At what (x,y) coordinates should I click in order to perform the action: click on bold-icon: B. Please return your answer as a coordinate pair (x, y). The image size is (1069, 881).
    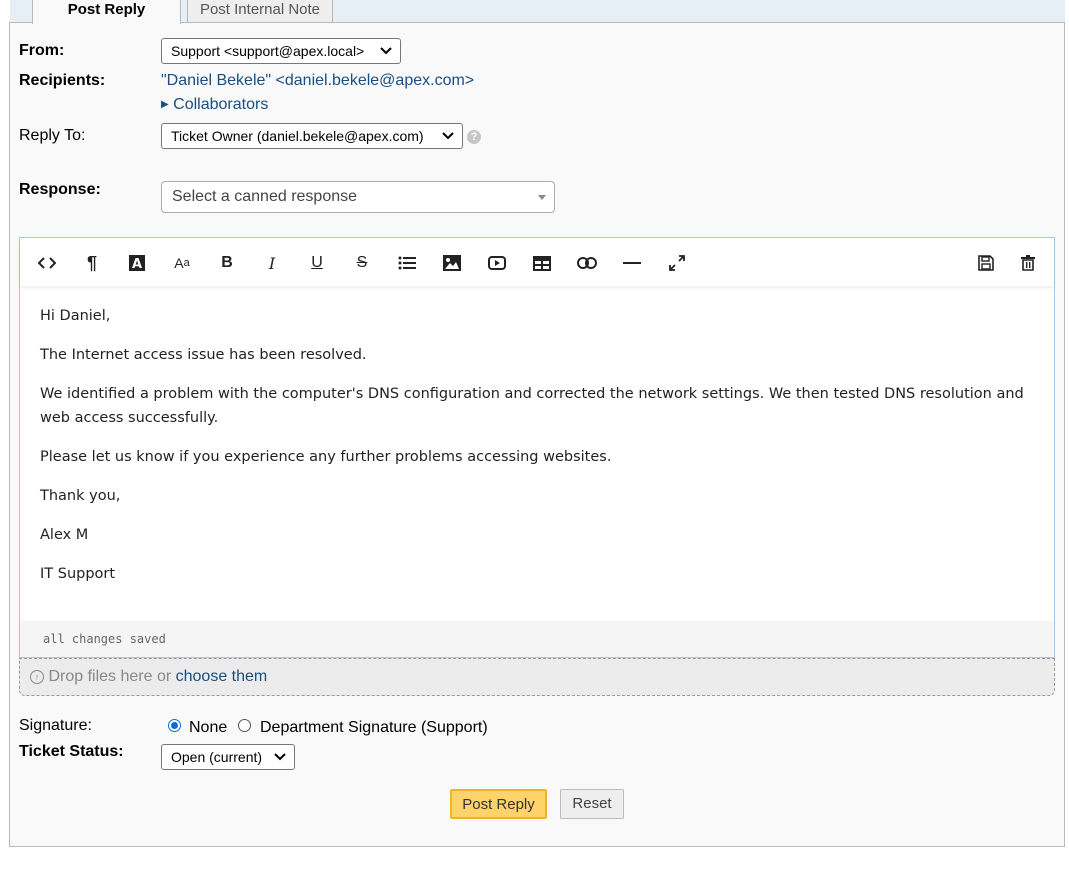
    Looking at the image, I should click on (227, 263).